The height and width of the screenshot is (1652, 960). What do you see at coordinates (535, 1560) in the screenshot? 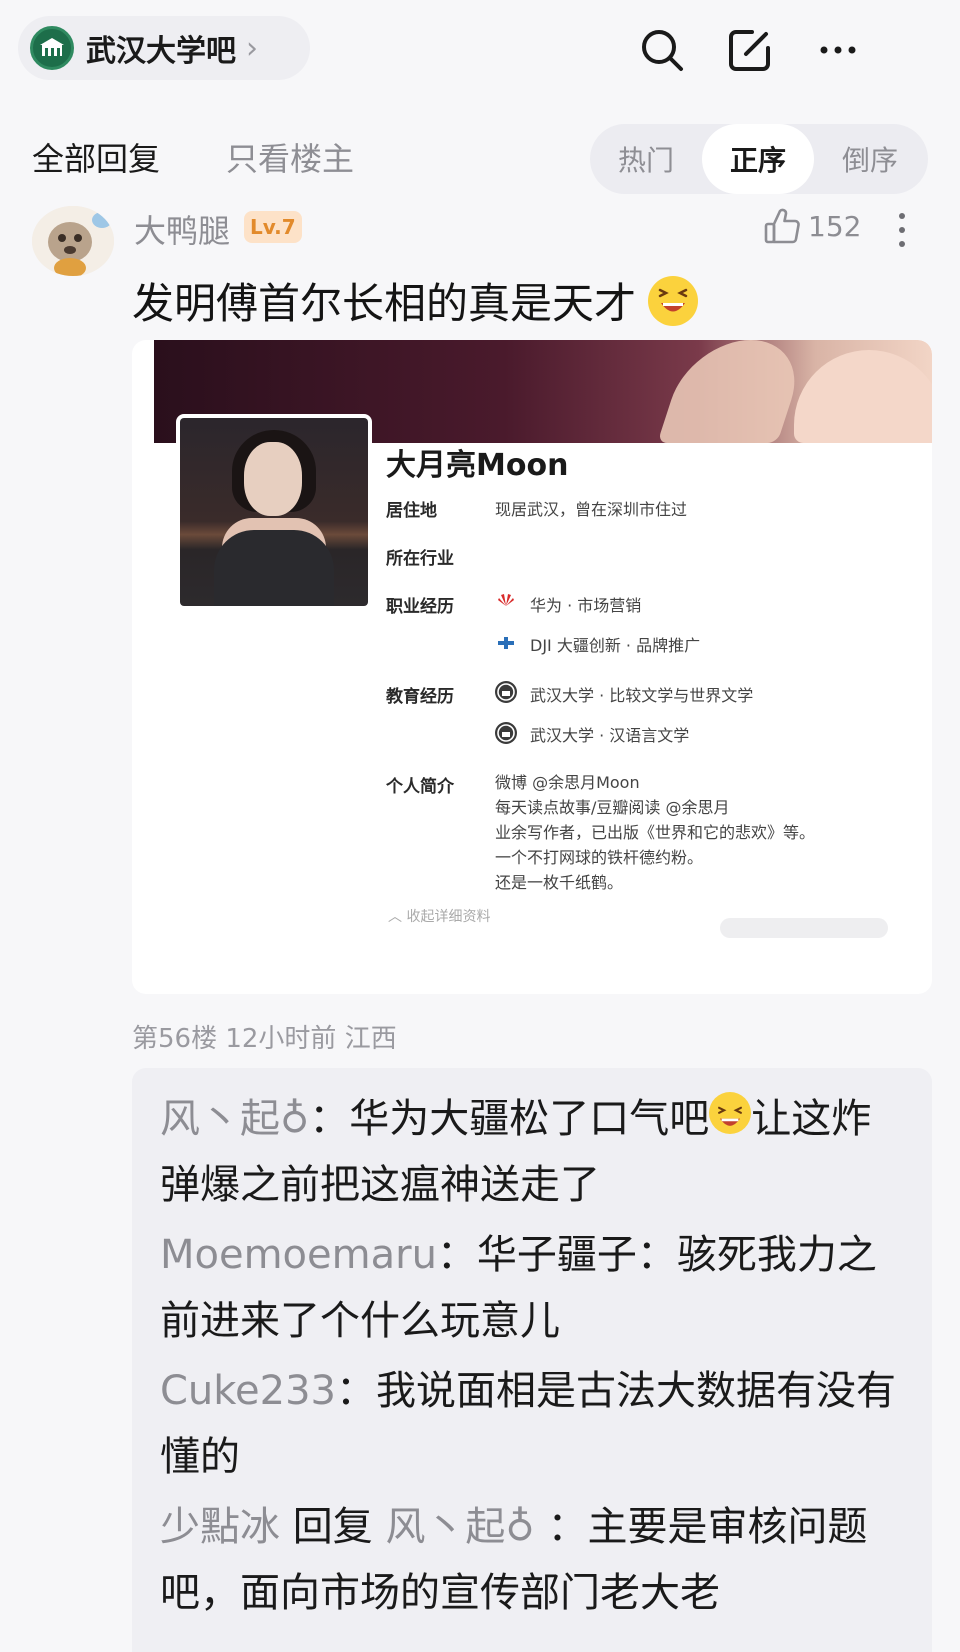
I see `sub-reply: 少點冰 回复 风丶起♁ ：主要是审核问题吧，面向市场的宣传部门老大老` at bounding box center [535, 1560].